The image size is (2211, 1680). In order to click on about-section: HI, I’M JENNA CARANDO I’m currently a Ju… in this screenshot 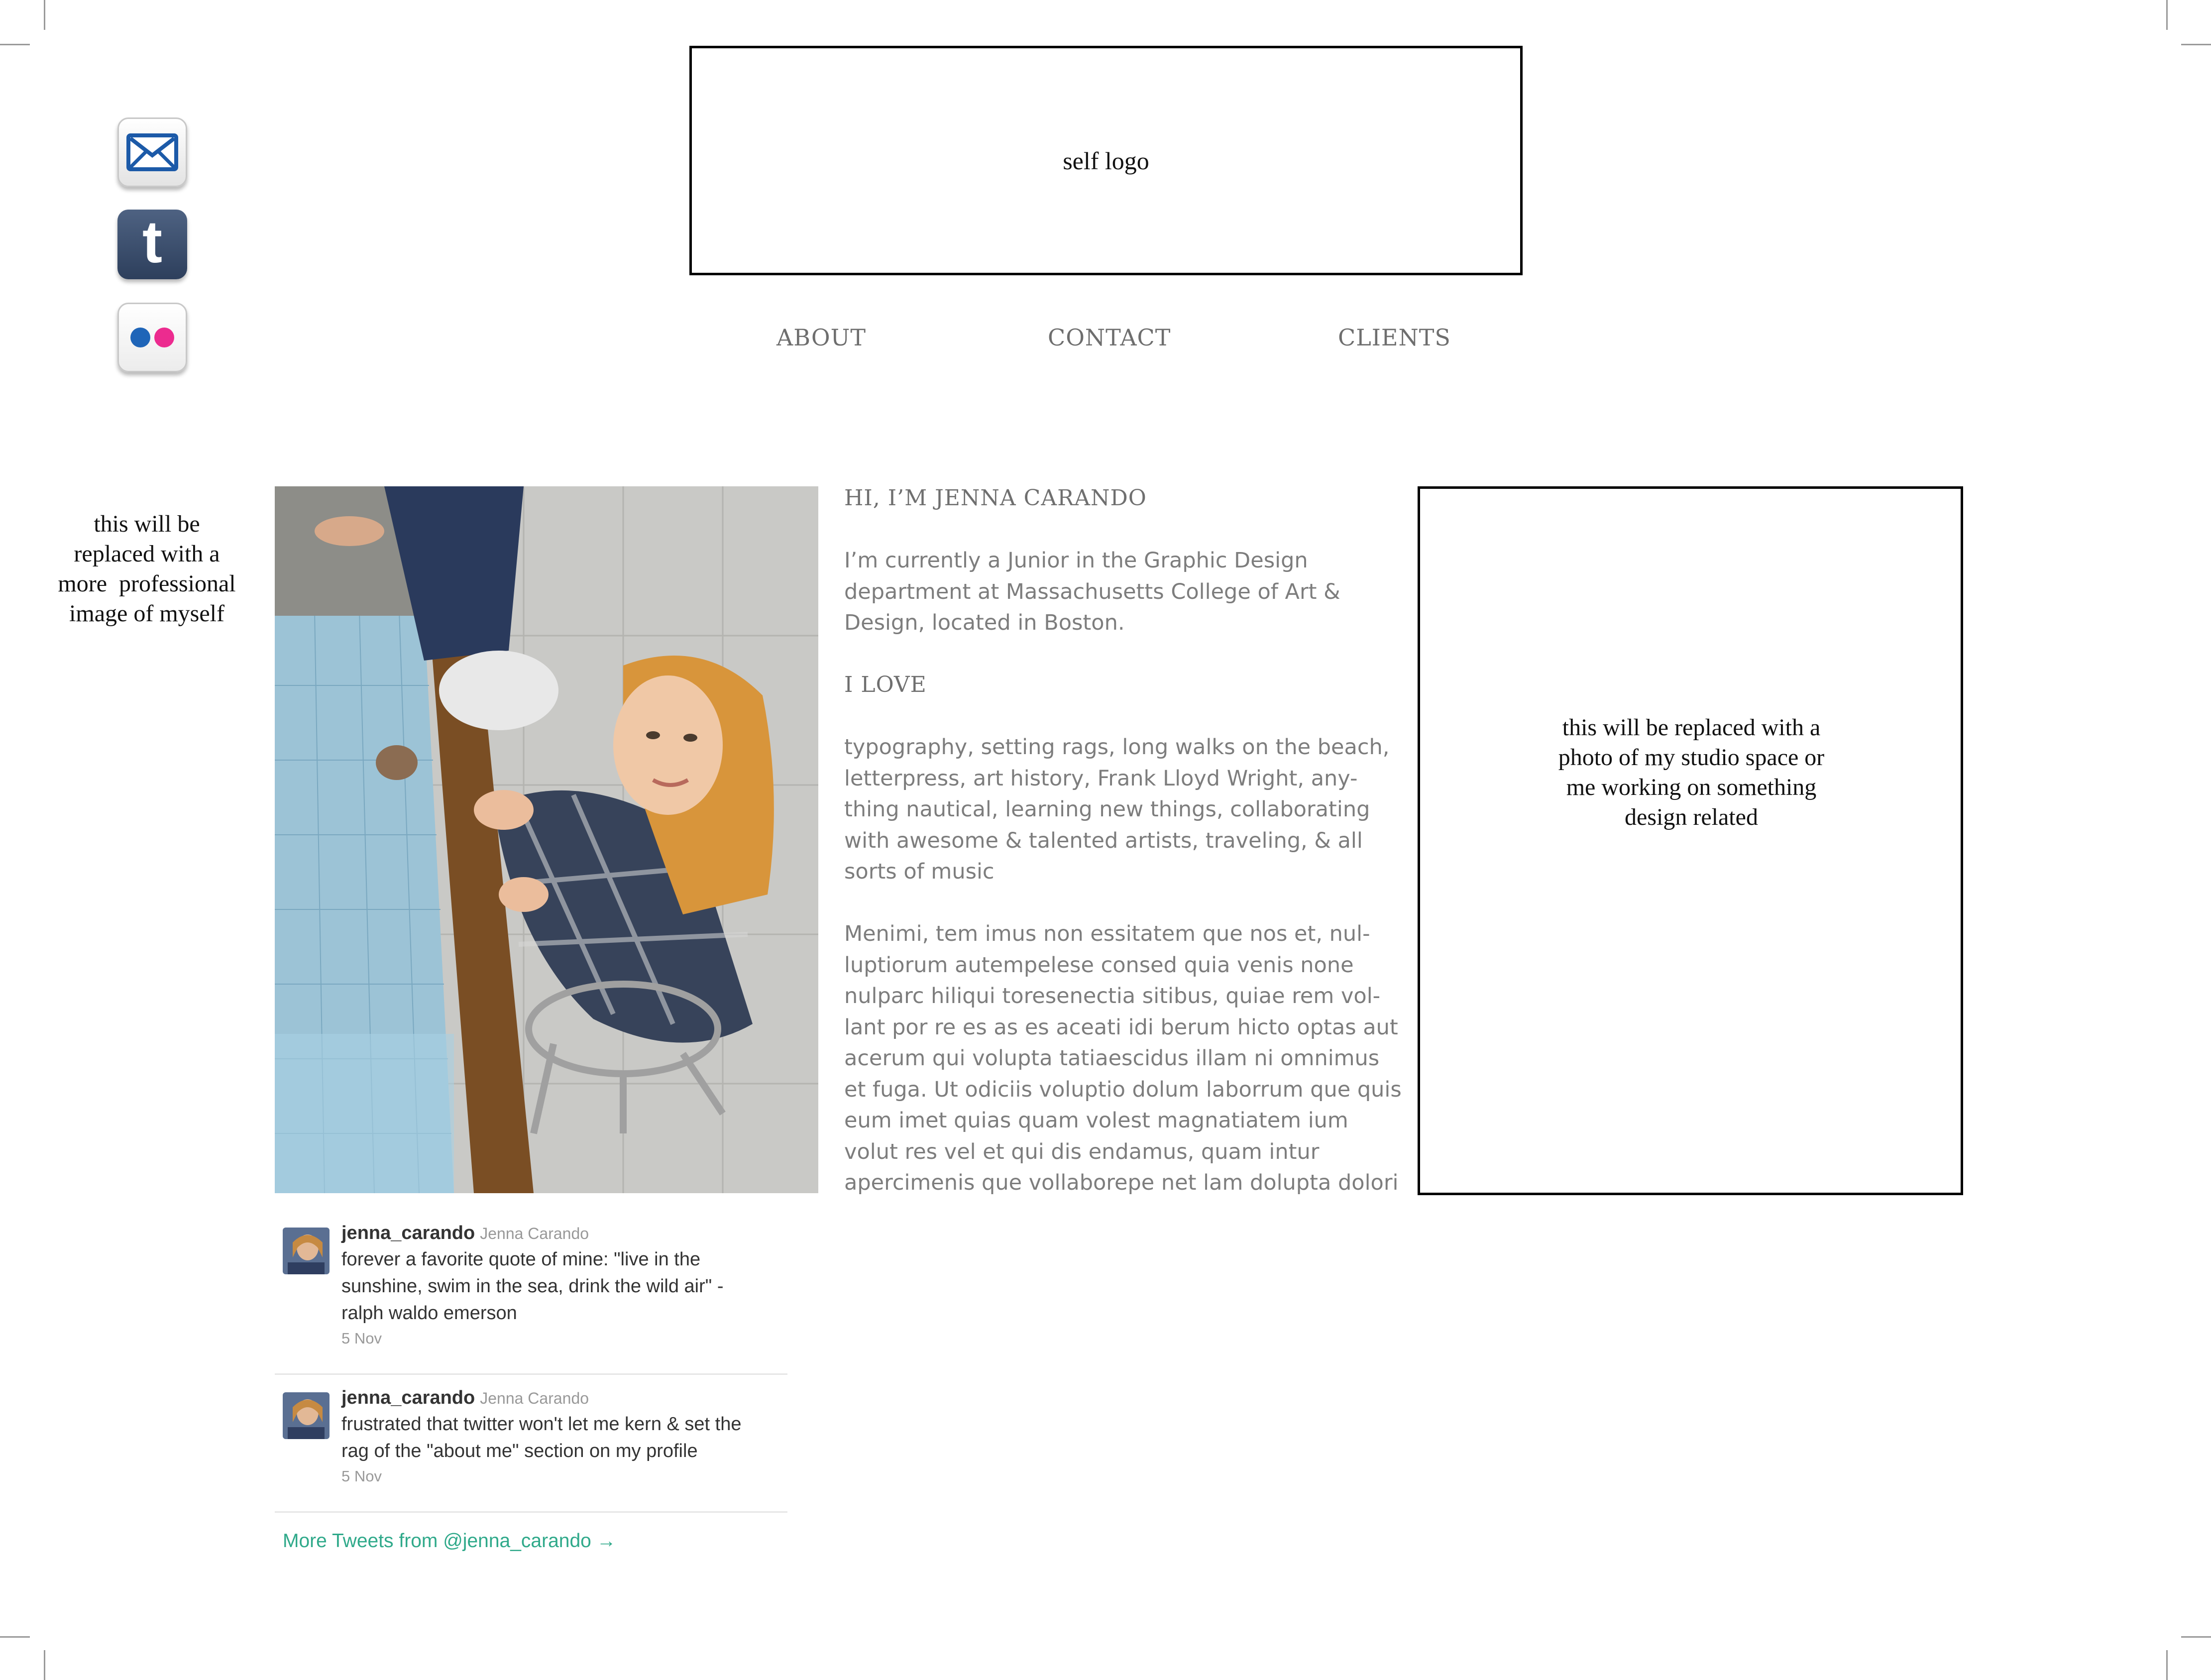, I will do `click(1125, 856)`.